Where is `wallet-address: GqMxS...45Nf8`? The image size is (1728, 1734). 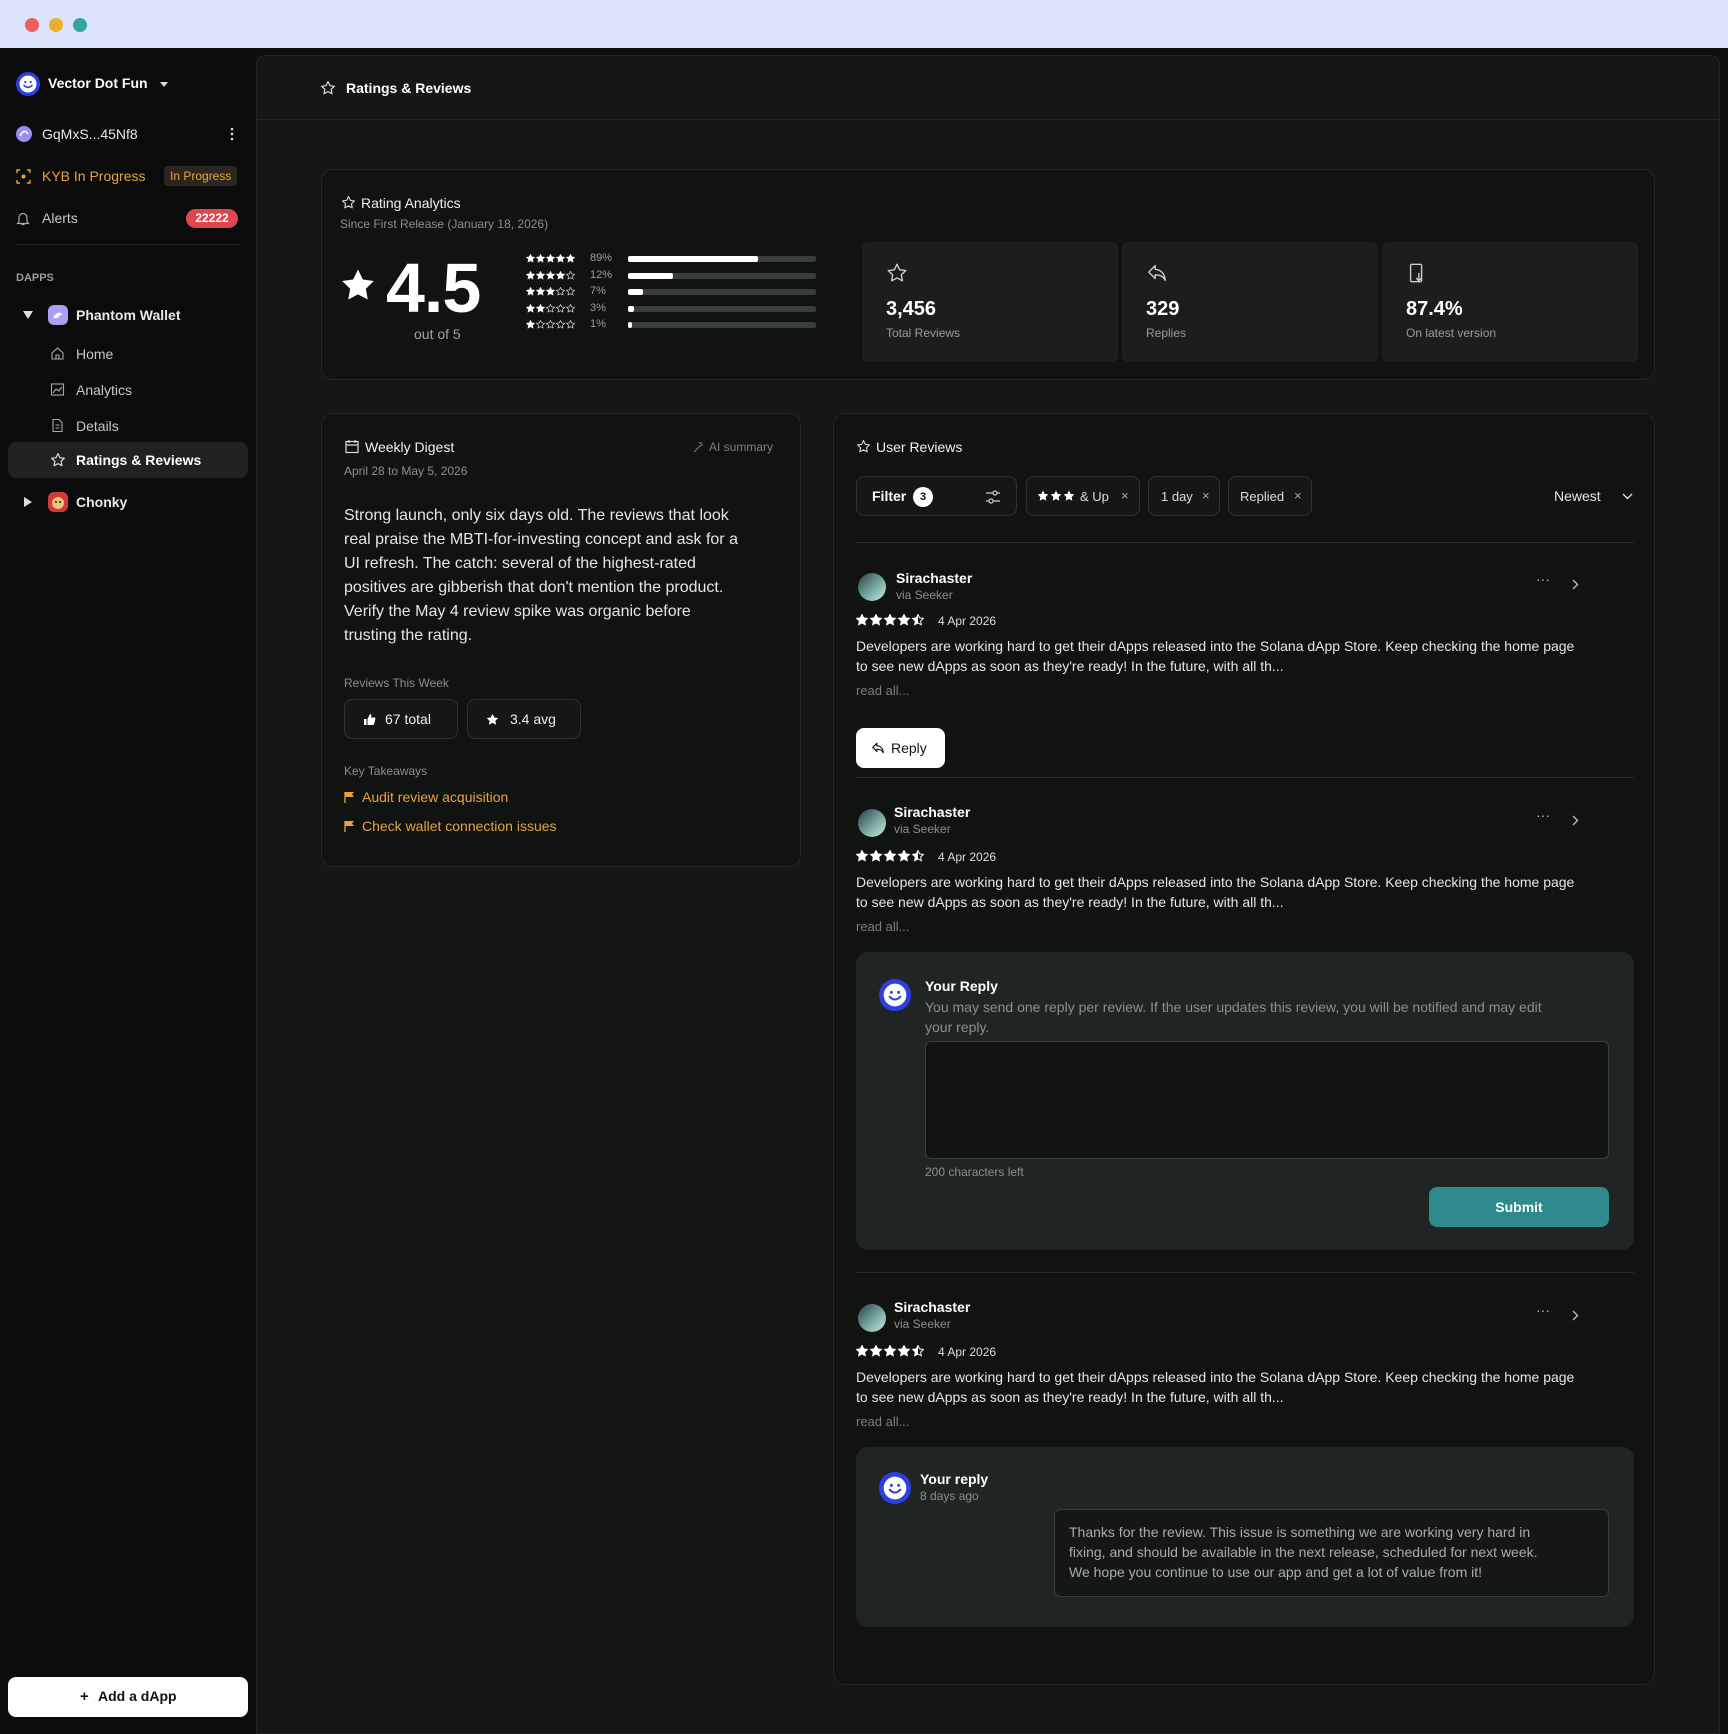
wallet-address: GqMxS...45Nf8 is located at coordinates (90, 134).